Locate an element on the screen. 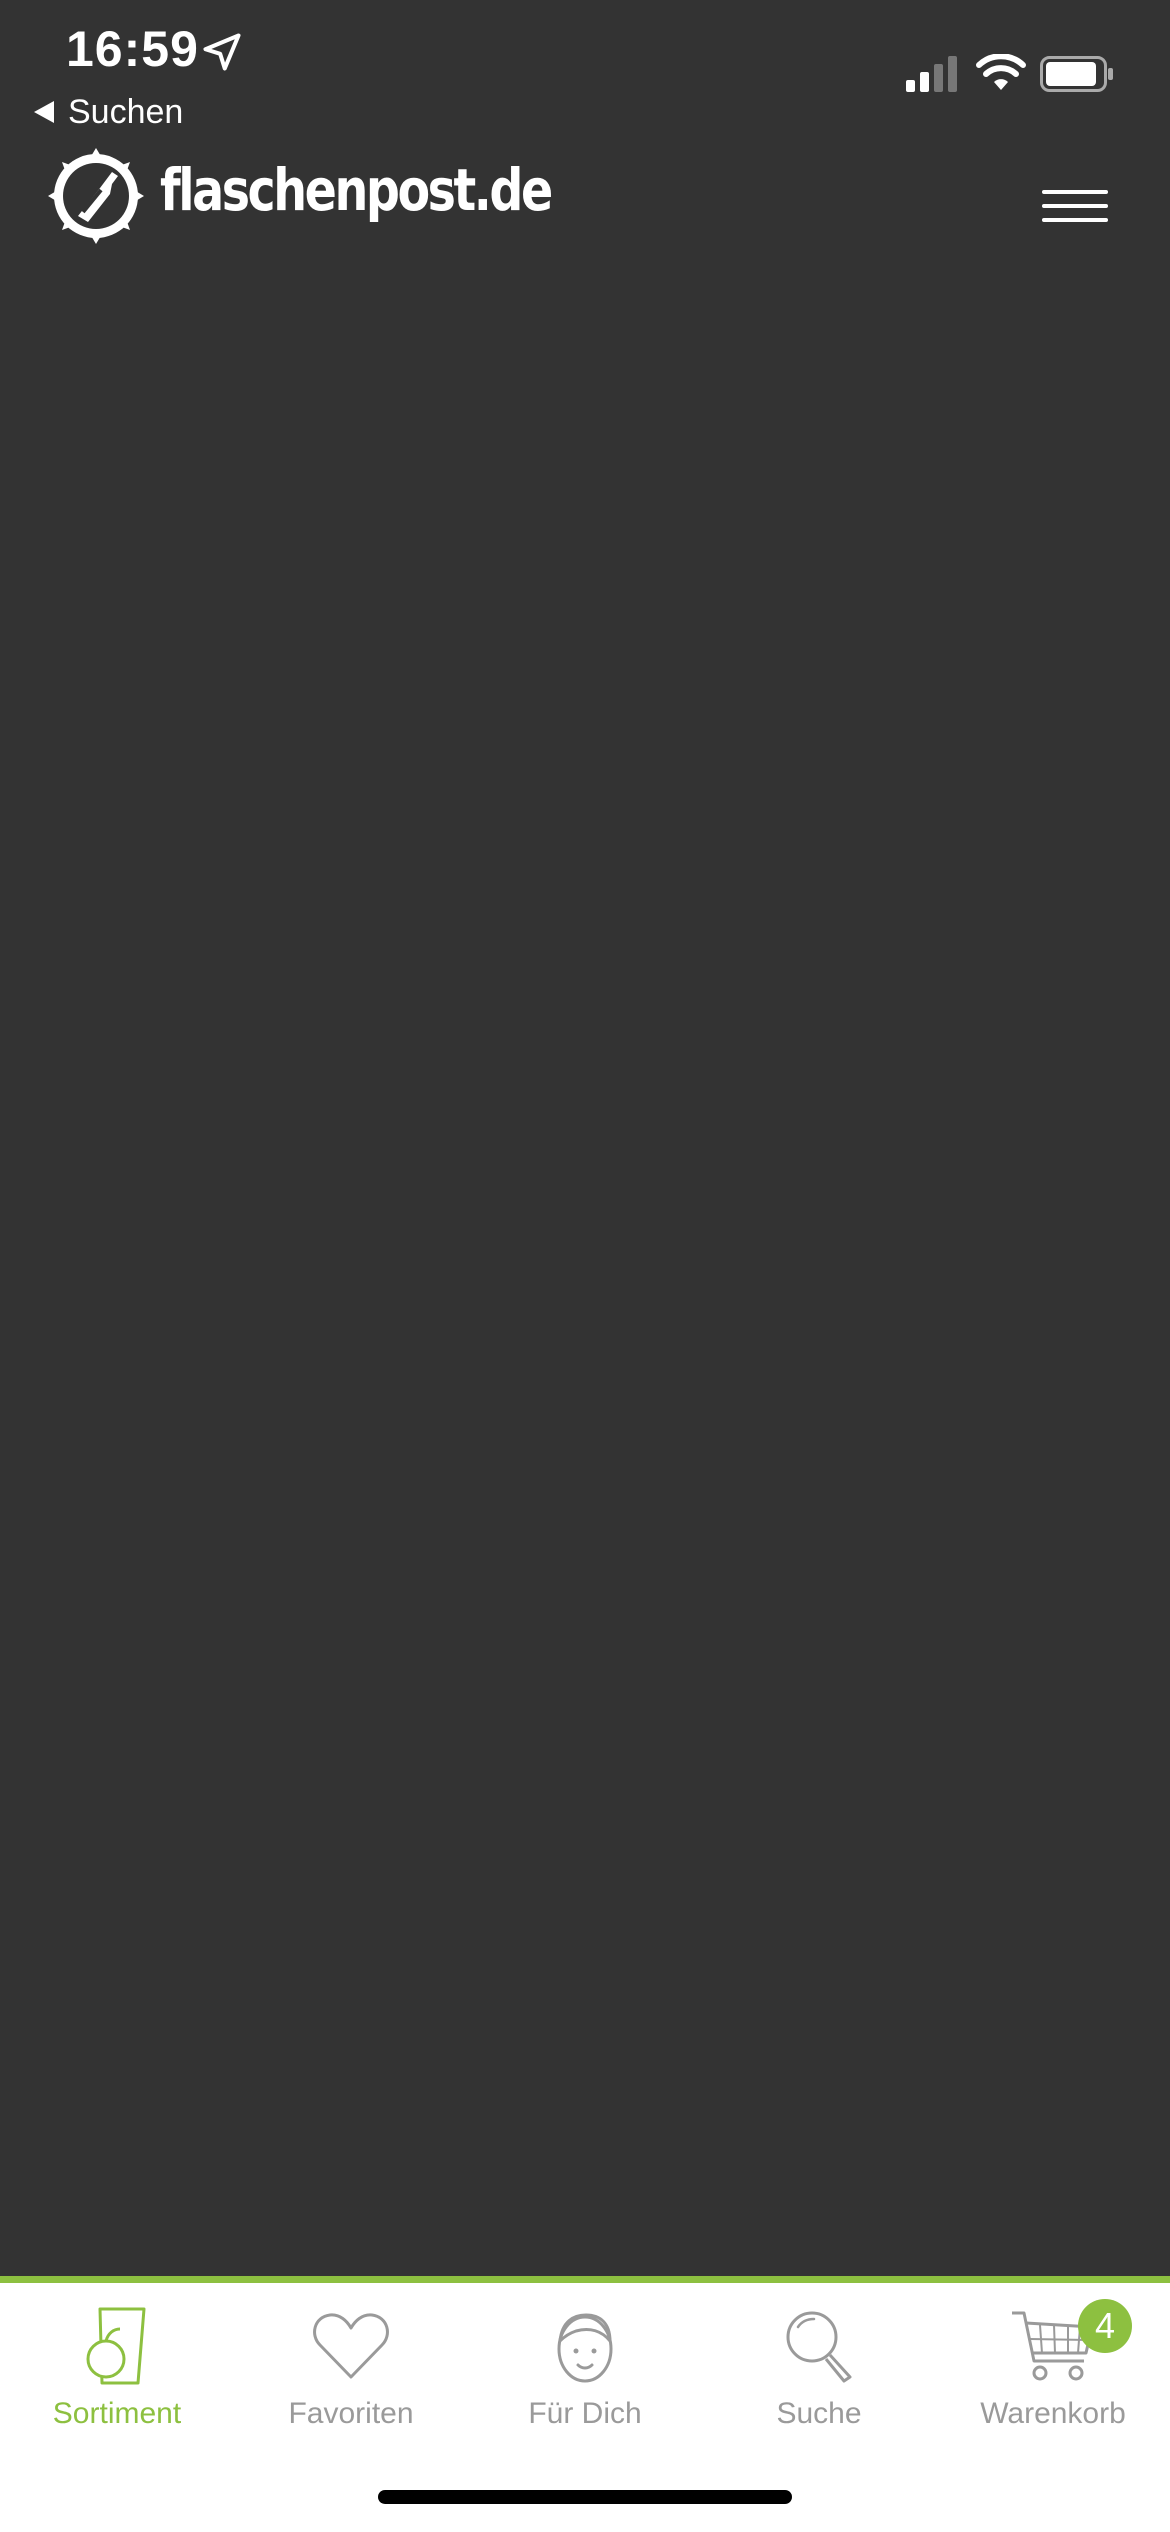 The height and width of the screenshot is (2532, 1170). back-label: Suchen is located at coordinates (126, 111).